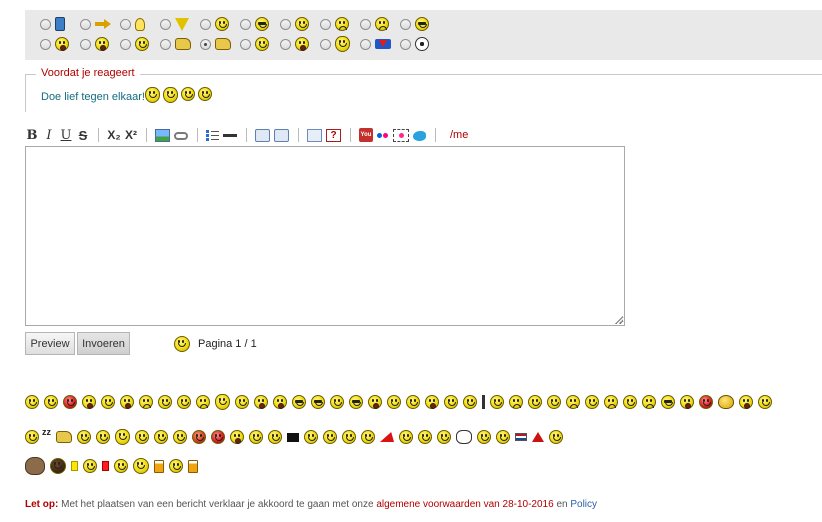  I want to click on pete-icon, so click(58, 466).